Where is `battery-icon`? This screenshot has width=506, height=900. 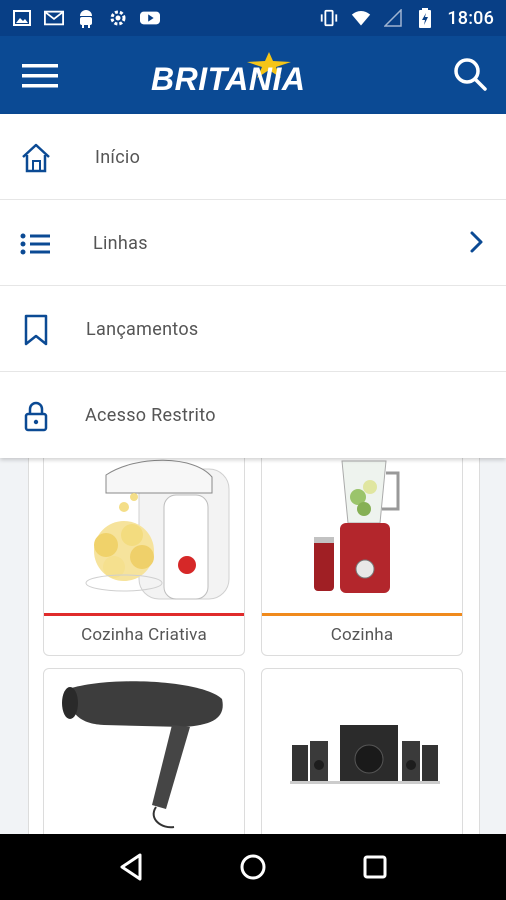 battery-icon is located at coordinates (425, 18).